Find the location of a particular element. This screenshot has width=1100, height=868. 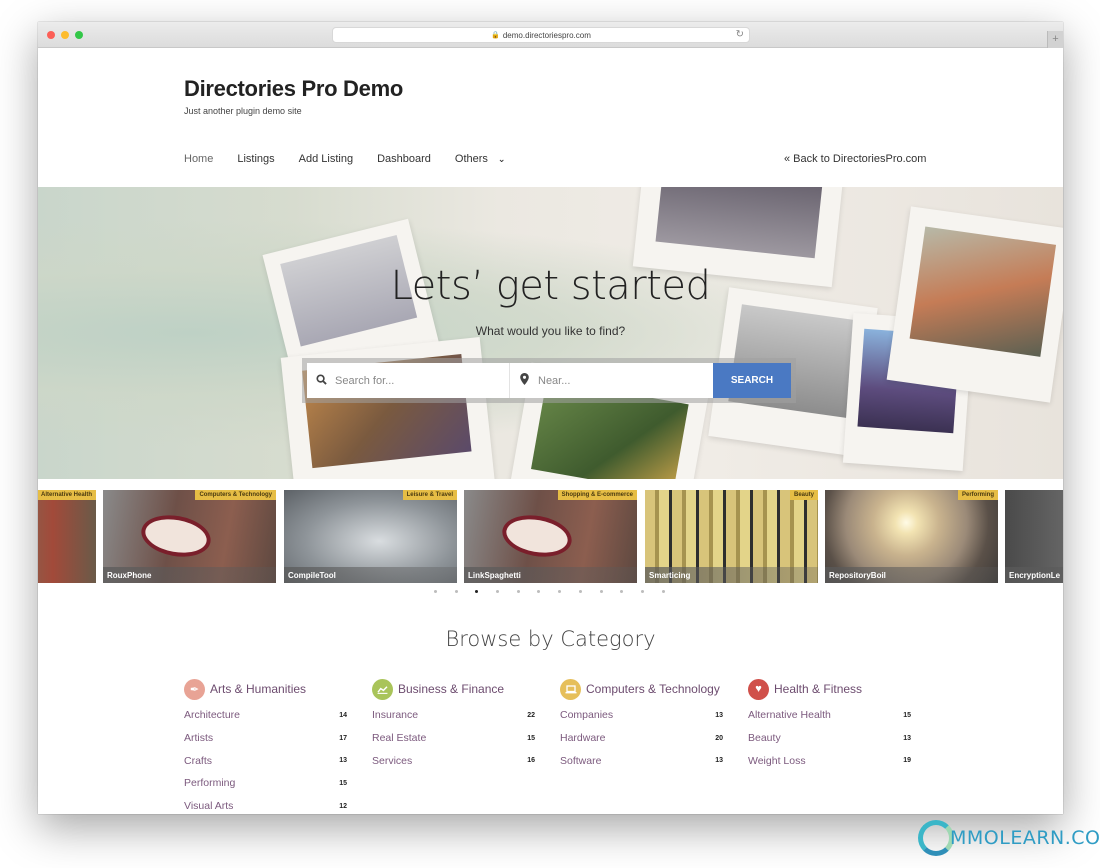

slide-listing-name: RepositoryBoil is located at coordinates (911, 575).